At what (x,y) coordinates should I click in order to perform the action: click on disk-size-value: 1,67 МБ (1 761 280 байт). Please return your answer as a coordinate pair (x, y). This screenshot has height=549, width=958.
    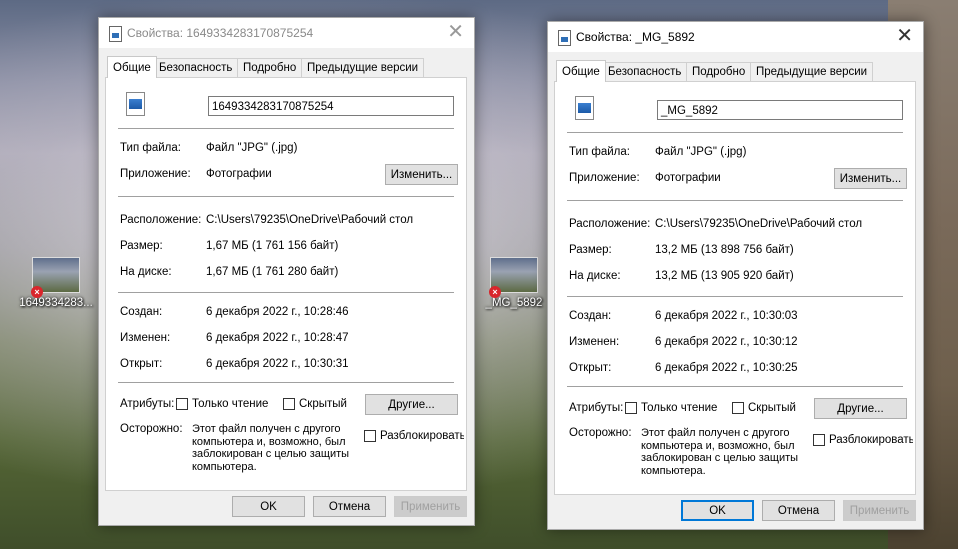
    Looking at the image, I should click on (272, 272).